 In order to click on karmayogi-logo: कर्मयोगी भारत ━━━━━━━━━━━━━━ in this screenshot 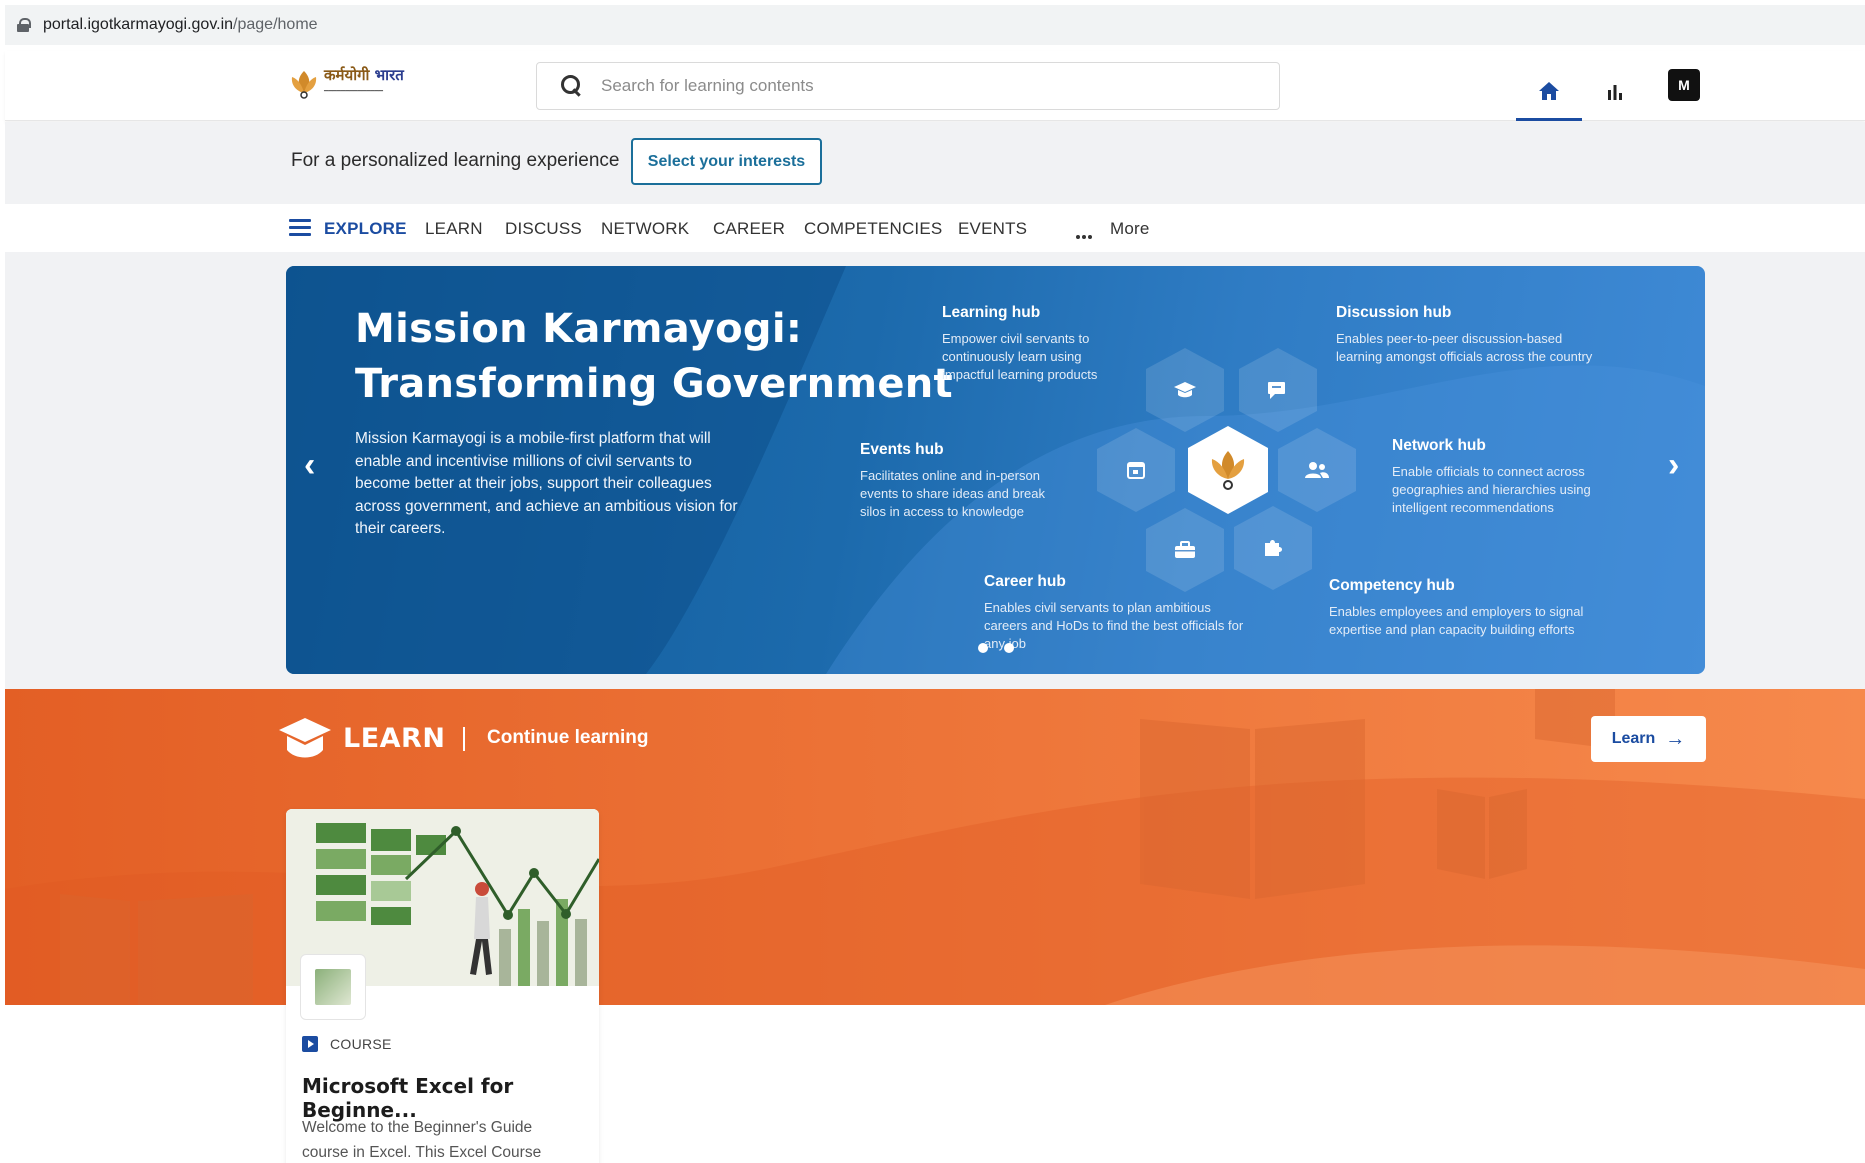, I will do `click(346, 83)`.